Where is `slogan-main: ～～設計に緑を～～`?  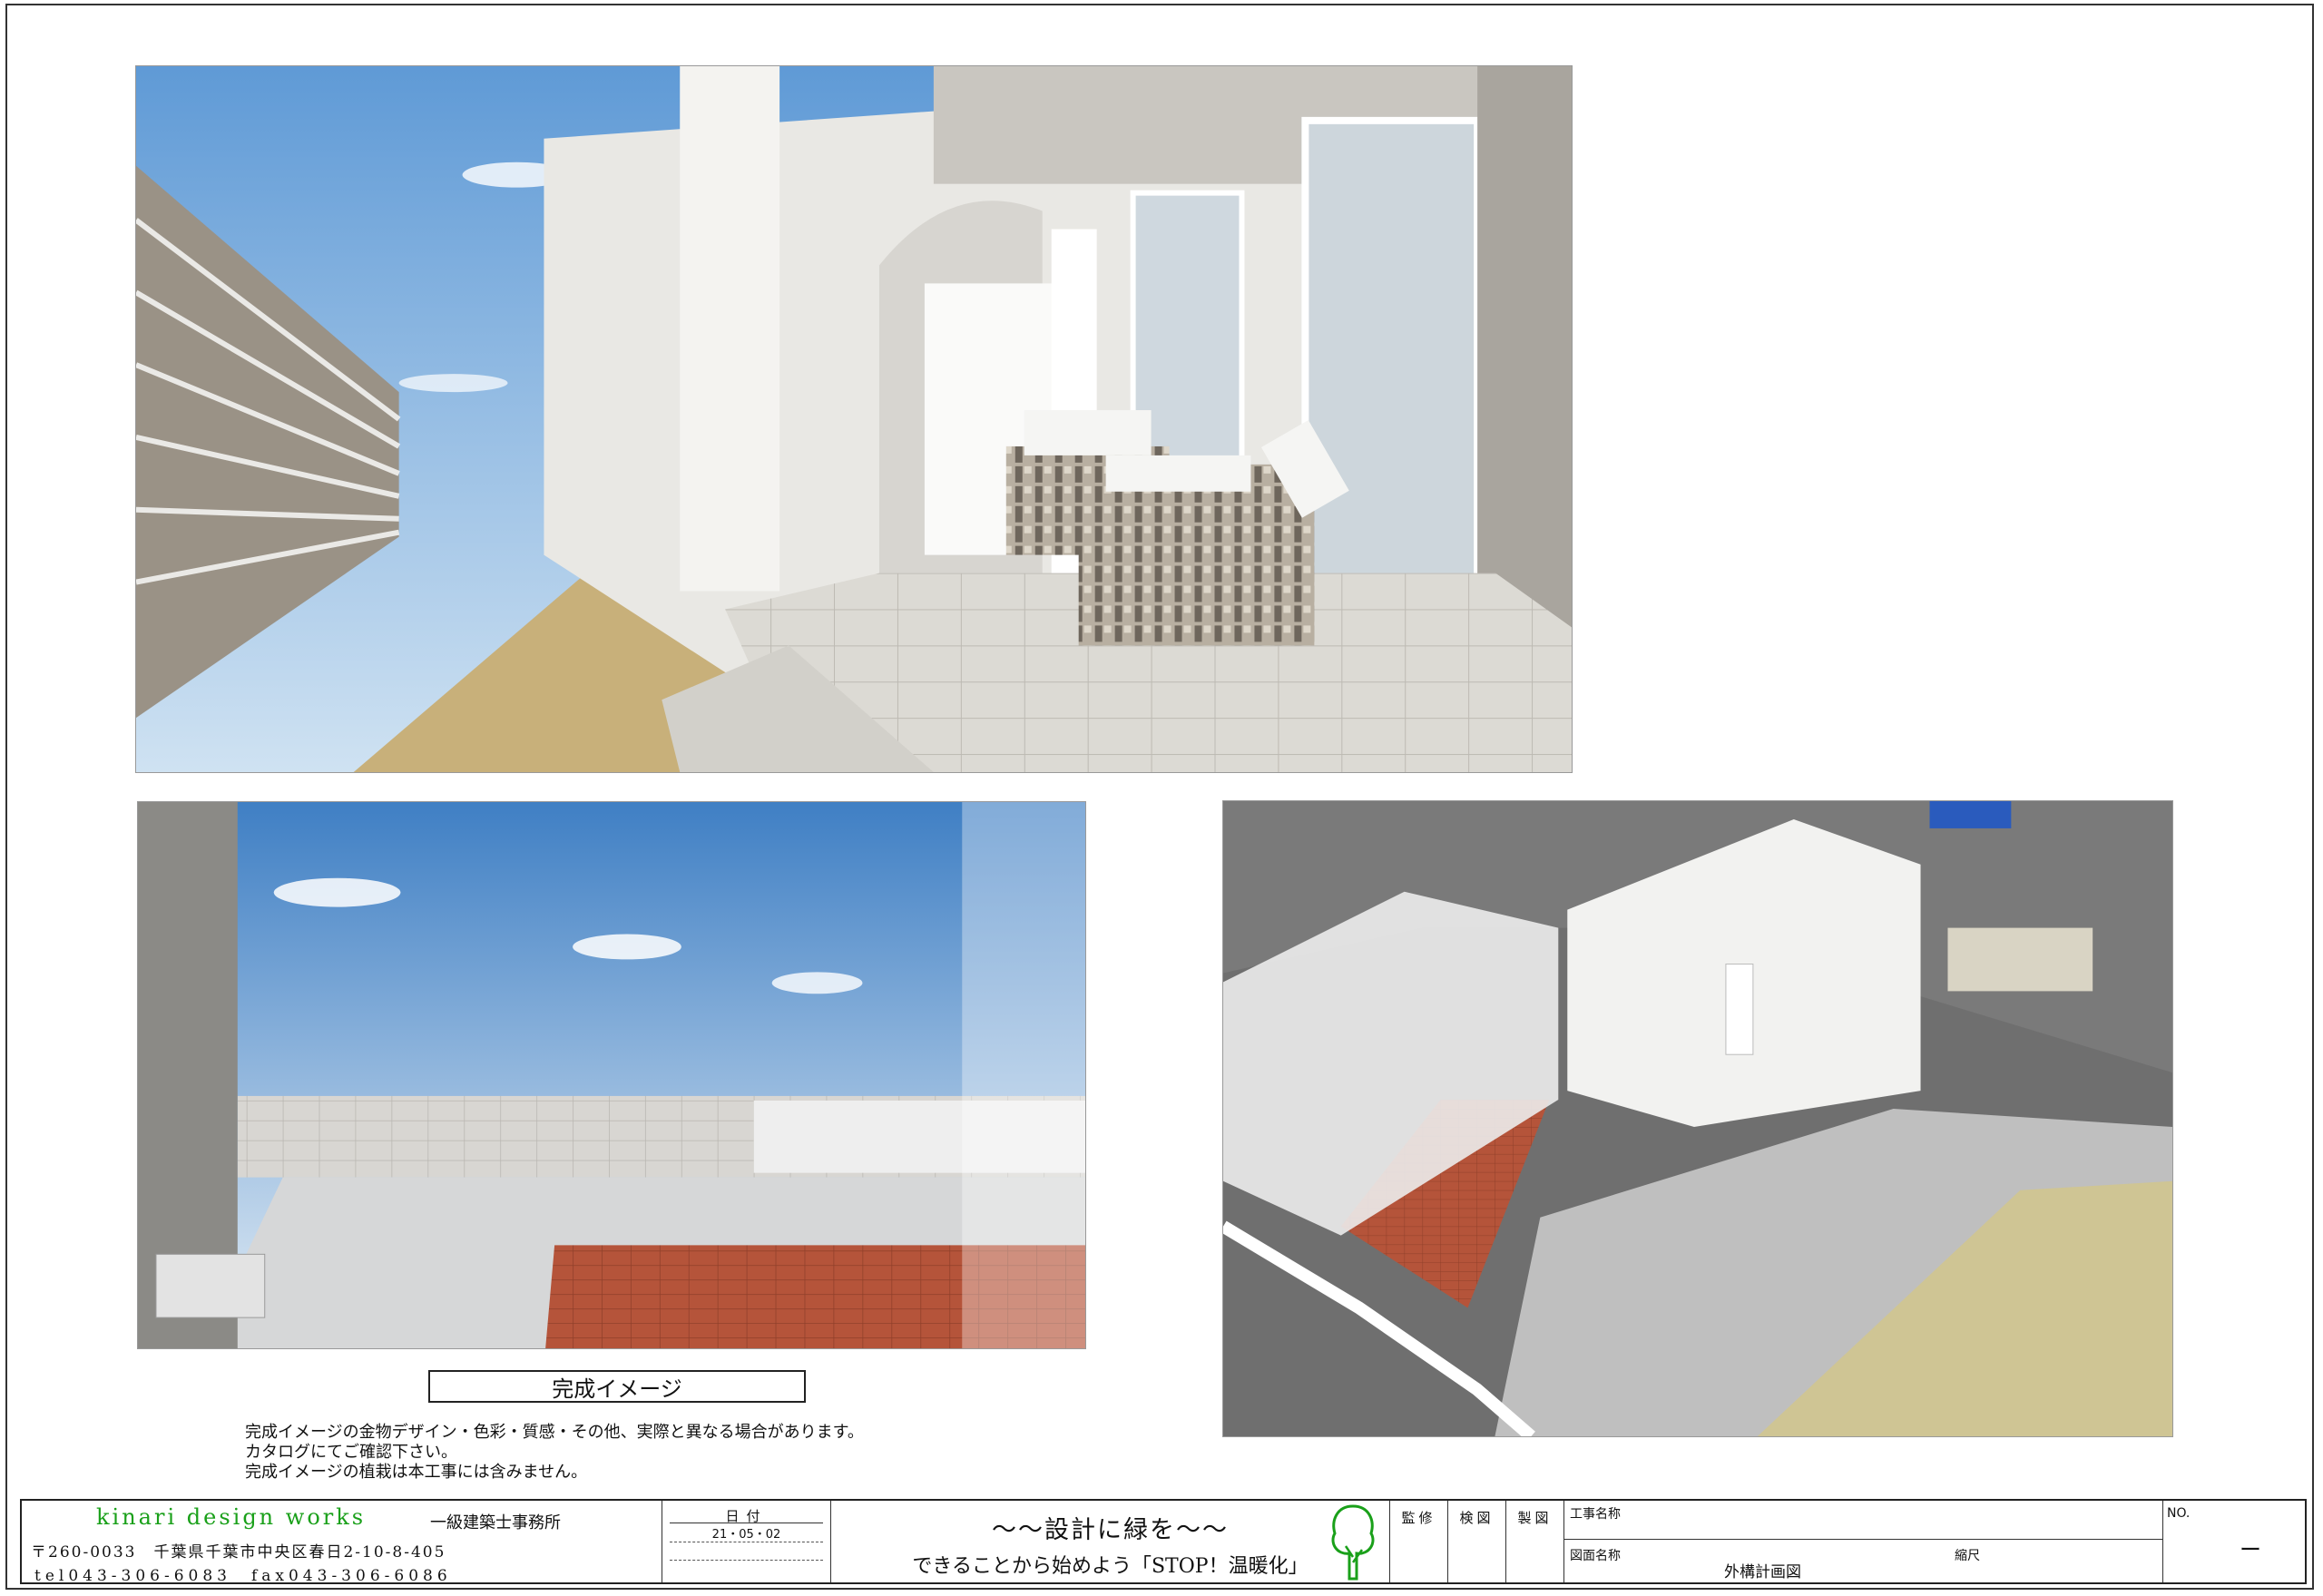 slogan-main: ～～設計に緑を～～ is located at coordinates (1110, 1530).